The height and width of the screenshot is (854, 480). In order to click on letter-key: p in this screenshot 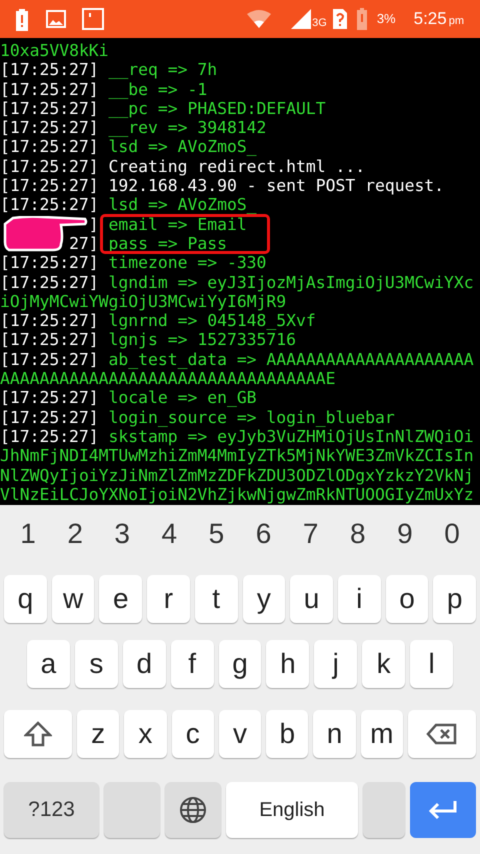, I will do `click(454, 599)`.